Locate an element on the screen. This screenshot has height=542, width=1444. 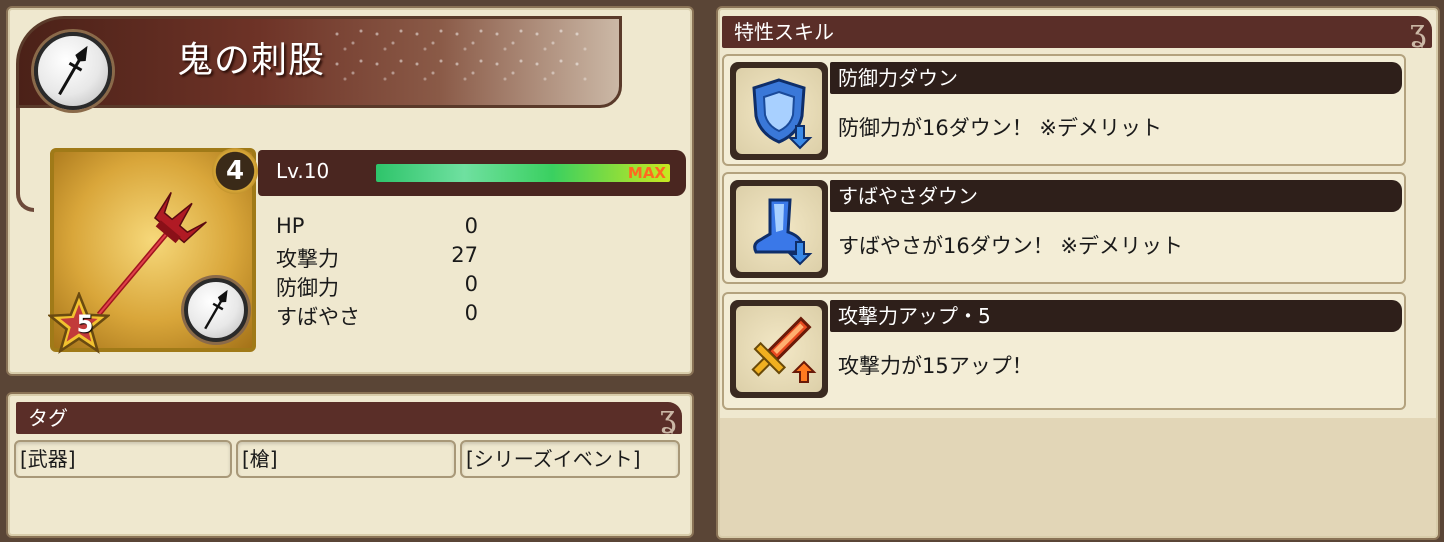
skill-name: 防御力ダウン is located at coordinates (1116, 78).